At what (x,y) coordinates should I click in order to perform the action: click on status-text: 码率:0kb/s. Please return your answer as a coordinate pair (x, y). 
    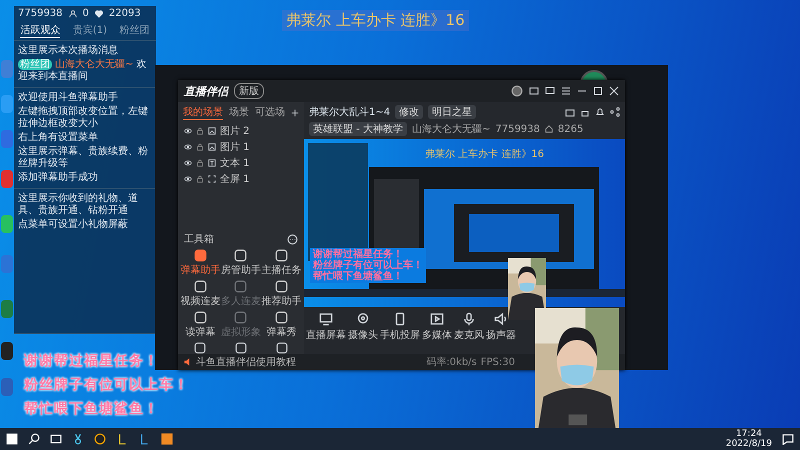
    Looking at the image, I should click on (451, 362).